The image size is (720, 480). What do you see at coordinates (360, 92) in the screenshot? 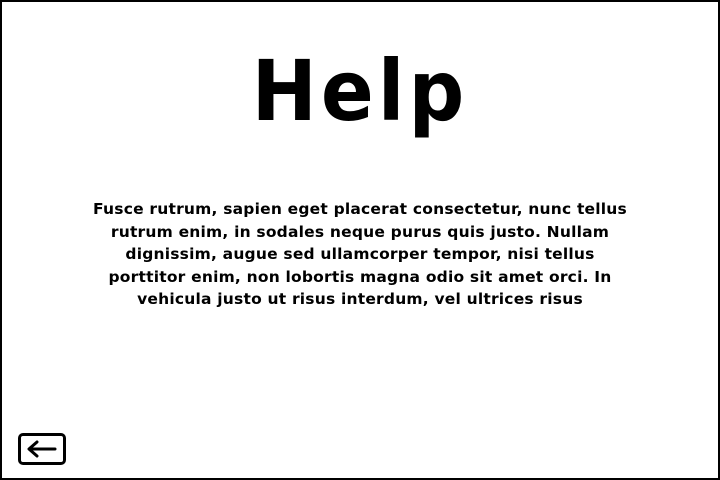
I see `page-title: Help` at bounding box center [360, 92].